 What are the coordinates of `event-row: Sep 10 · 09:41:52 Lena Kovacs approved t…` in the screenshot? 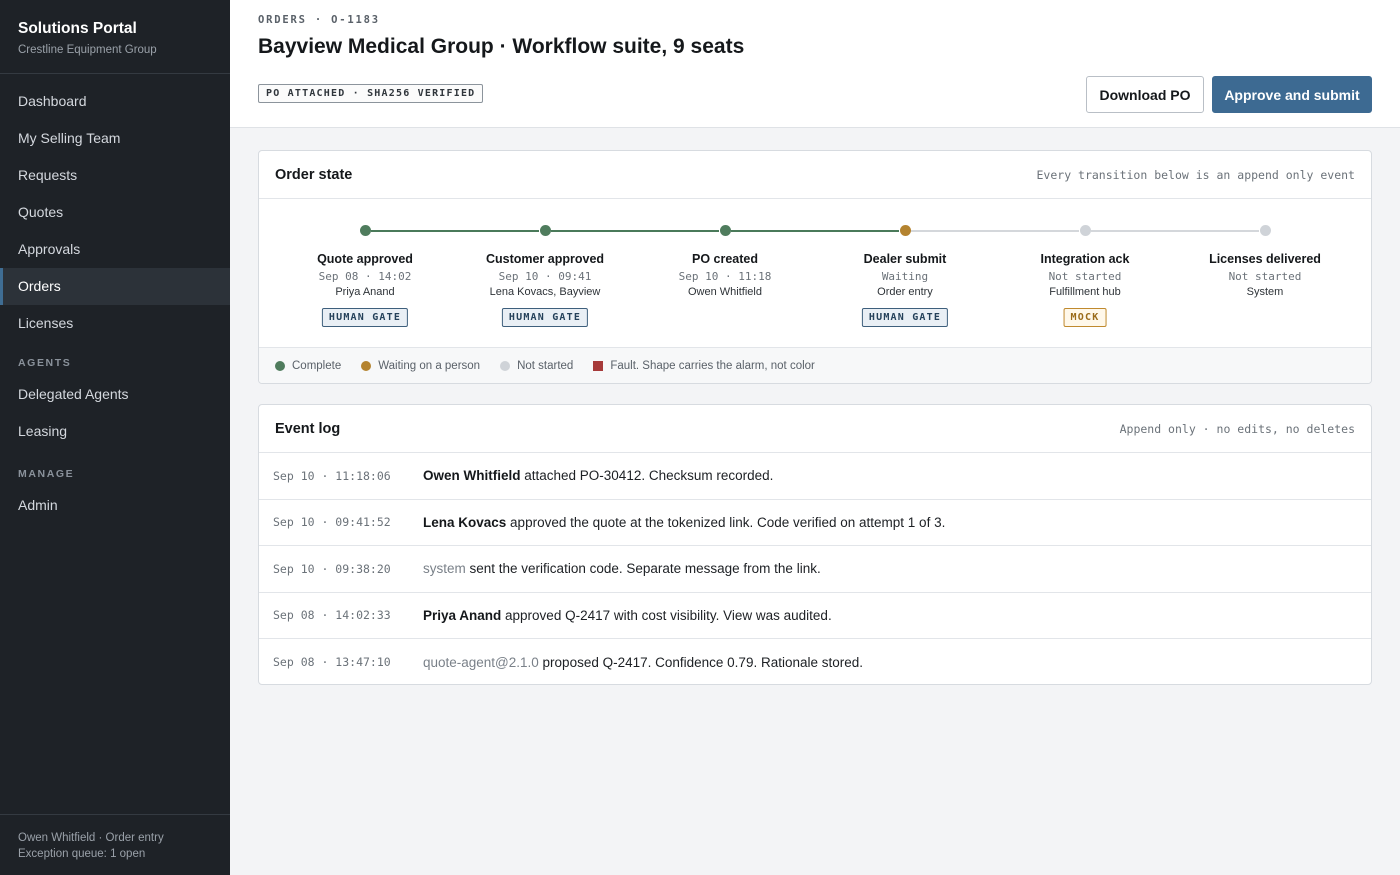 It's located at (815, 523).